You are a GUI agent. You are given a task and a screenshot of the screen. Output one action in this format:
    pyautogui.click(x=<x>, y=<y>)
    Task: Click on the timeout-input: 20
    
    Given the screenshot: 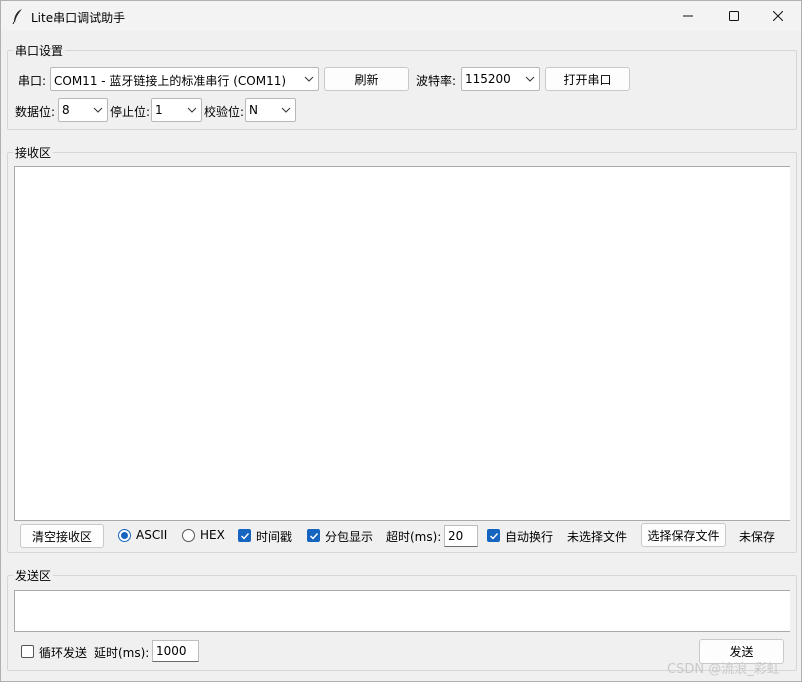 What is the action you would take?
    pyautogui.click(x=461, y=536)
    